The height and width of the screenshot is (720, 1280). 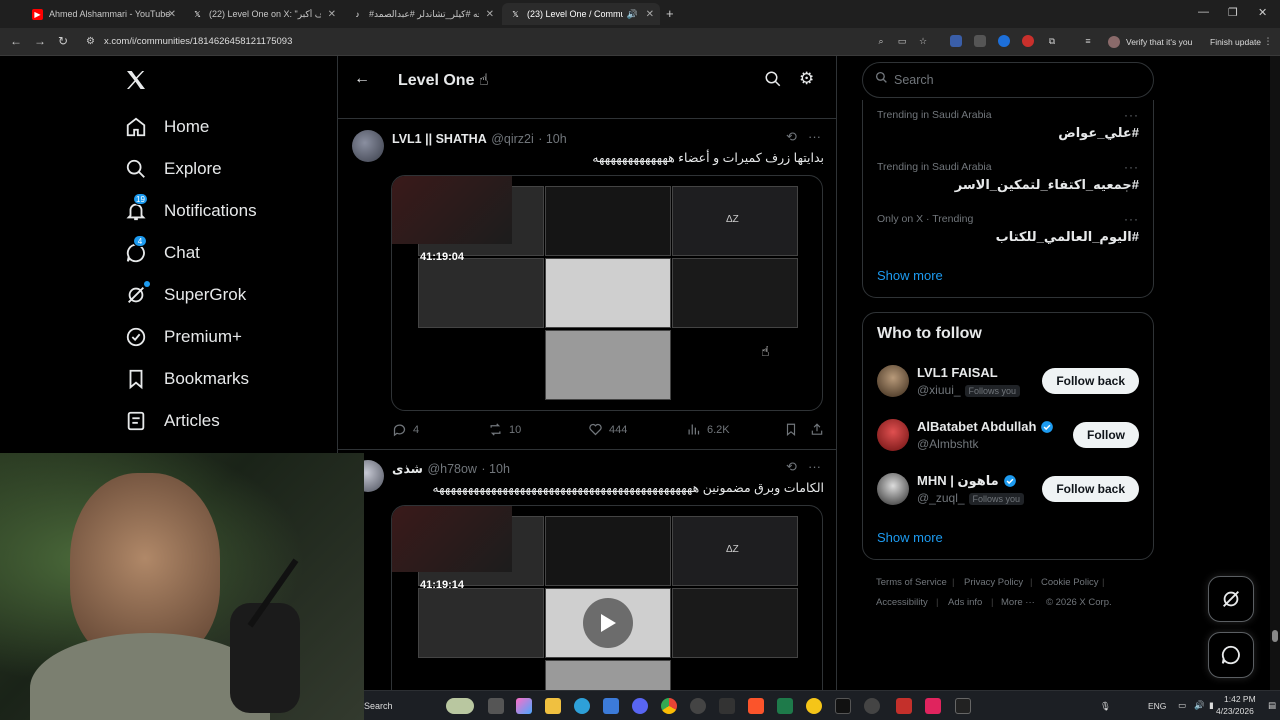 I want to click on follow-back-button: Follow back, so click(x=1090, y=489).